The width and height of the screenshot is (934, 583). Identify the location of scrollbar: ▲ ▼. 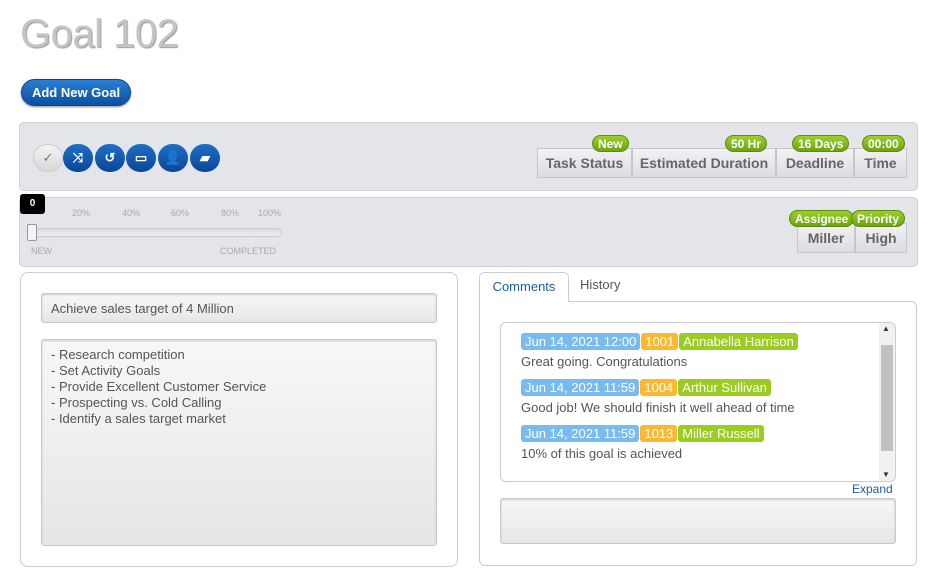
(887, 402).